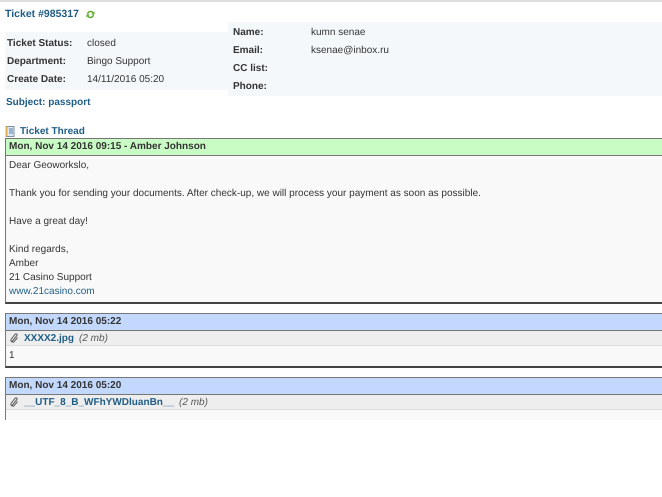  Describe the element at coordinates (12, 356) in the screenshot. I see `message-text: 1` at that location.